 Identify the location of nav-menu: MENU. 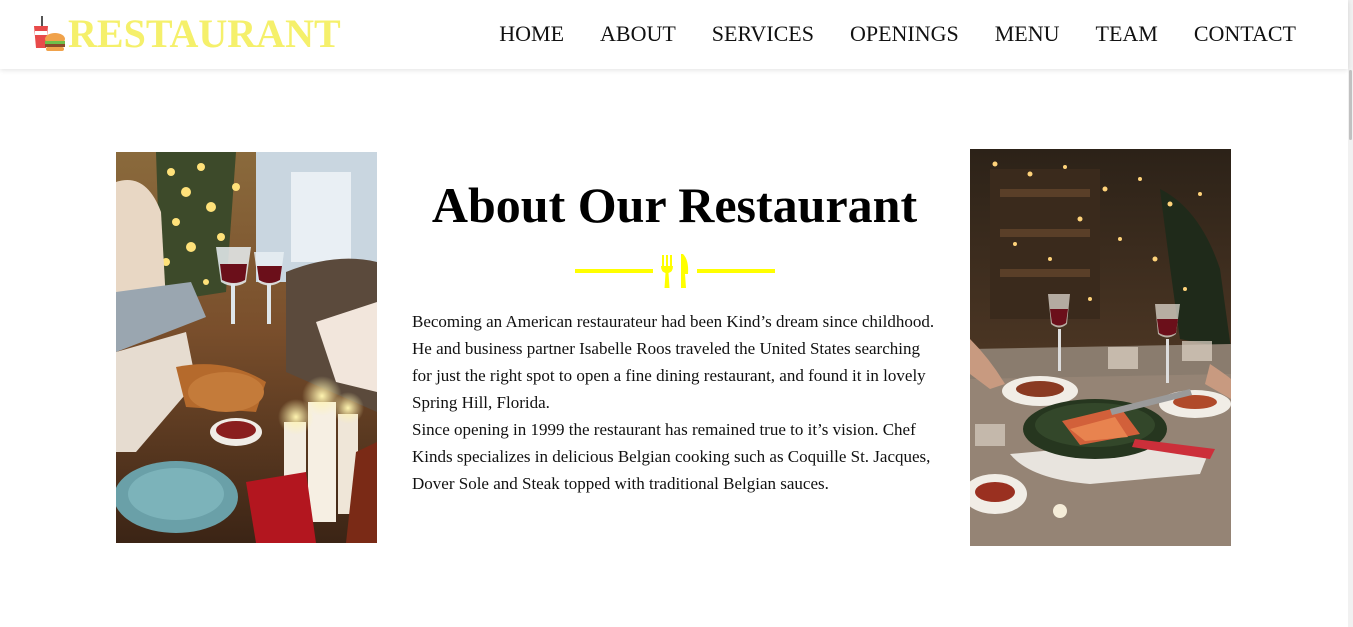
(1027, 34).